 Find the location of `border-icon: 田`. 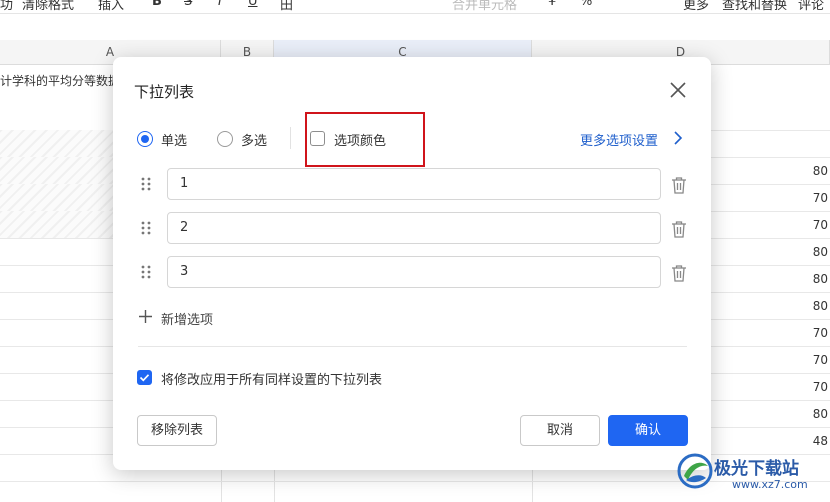

border-icon: 田 is located at coordinates (286, 6).